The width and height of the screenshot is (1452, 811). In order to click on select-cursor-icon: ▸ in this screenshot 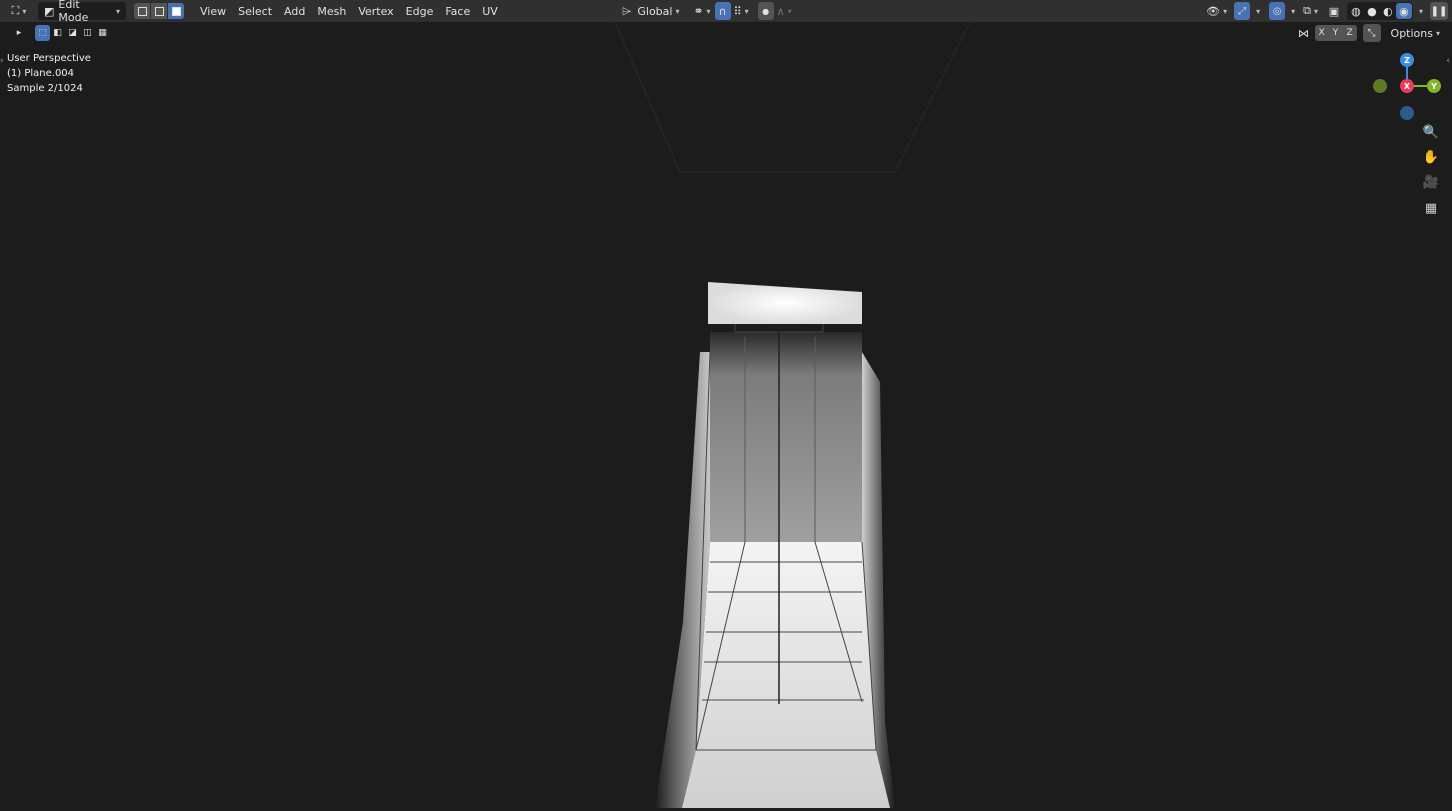, I will do `click(19, 33)`.